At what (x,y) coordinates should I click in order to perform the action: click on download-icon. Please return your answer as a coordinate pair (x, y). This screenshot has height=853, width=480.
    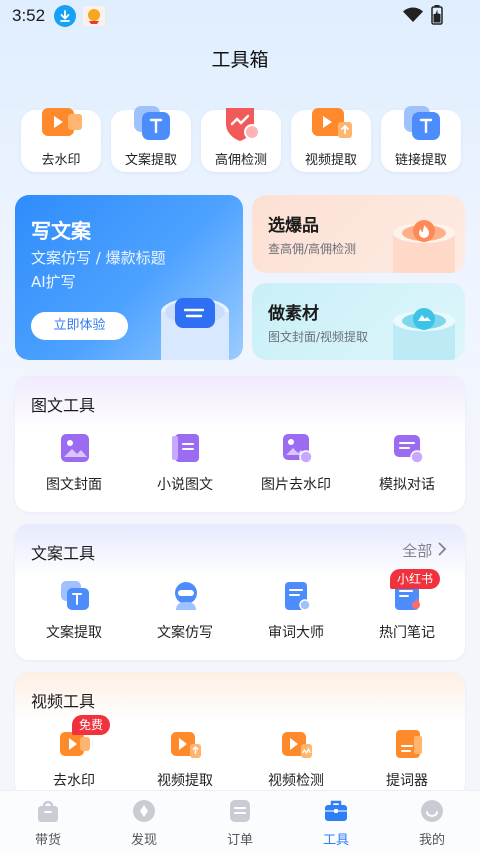
    Looking at the image, I should click on (65, 16).